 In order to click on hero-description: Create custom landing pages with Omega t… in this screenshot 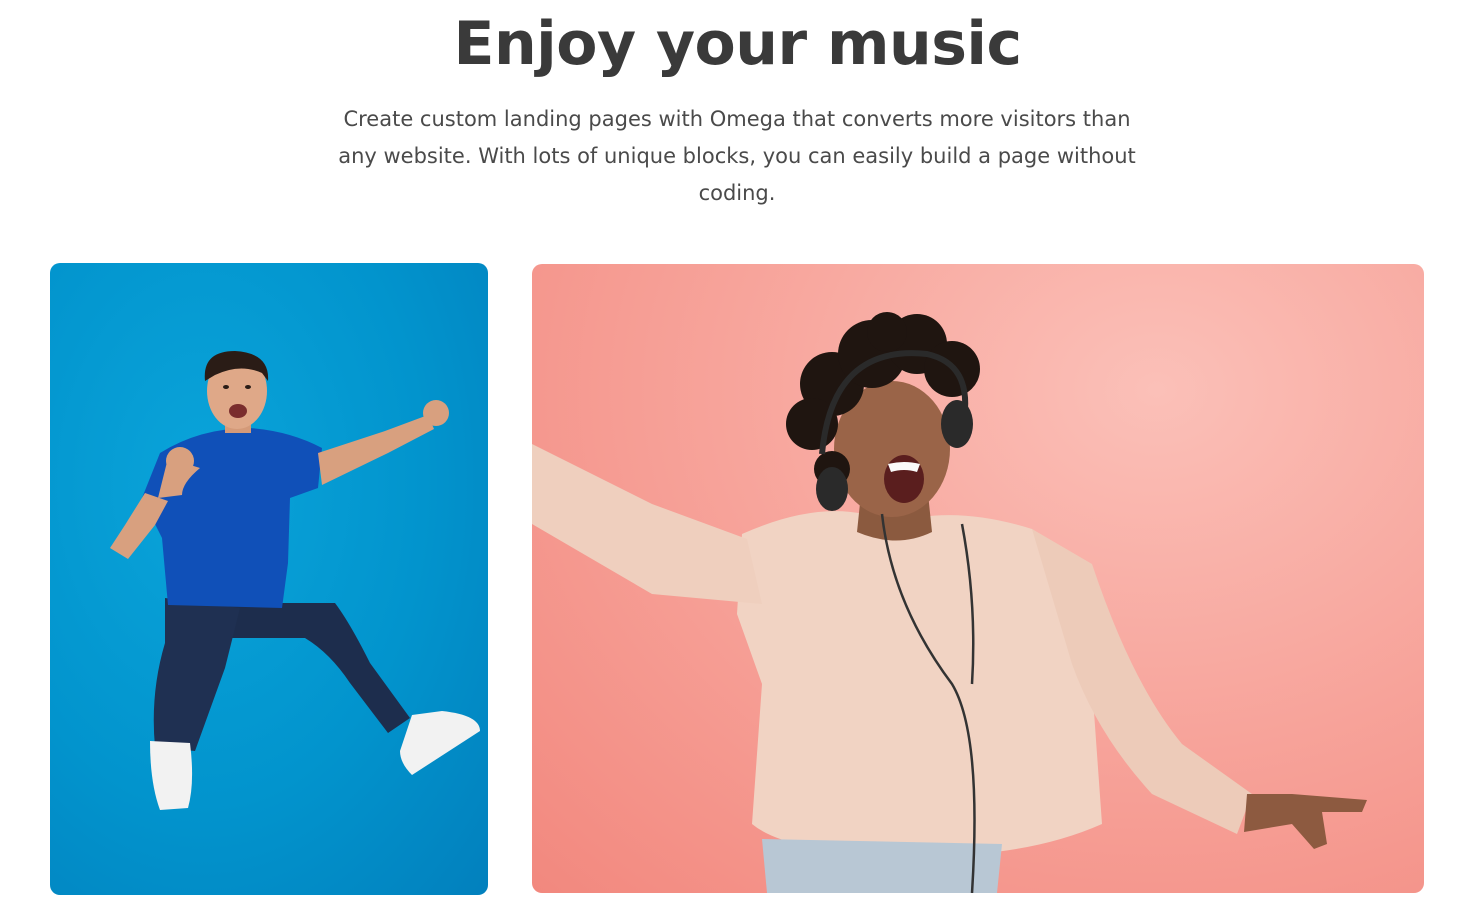, I will do `click(737, 156)`.